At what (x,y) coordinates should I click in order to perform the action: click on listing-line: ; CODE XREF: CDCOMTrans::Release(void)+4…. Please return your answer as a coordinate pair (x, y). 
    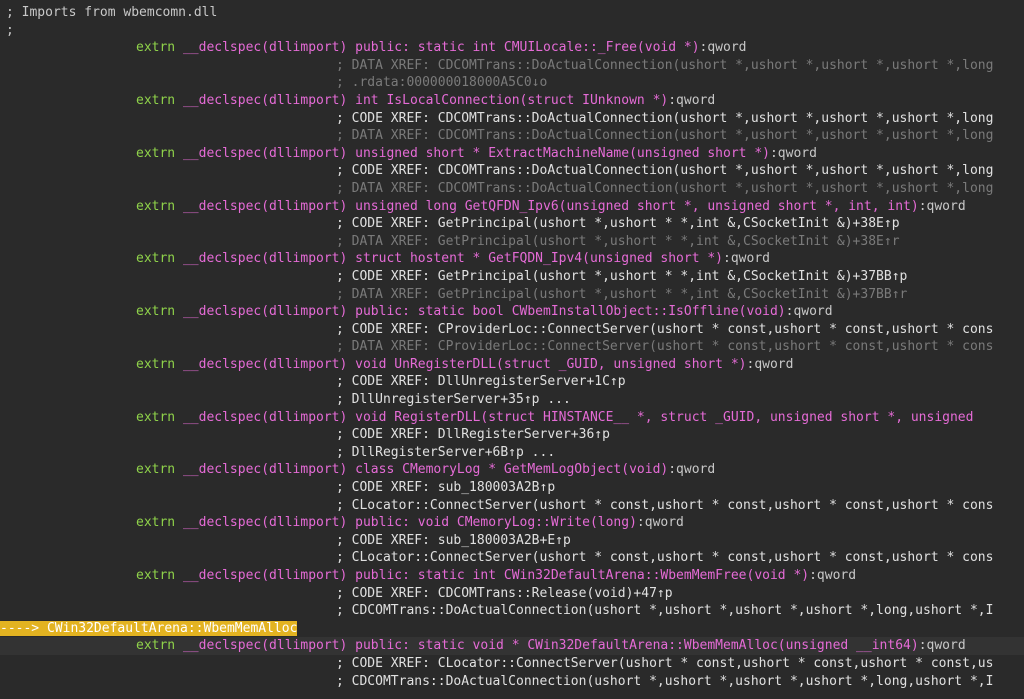
    Looking at the image, I should click on (512, 594).